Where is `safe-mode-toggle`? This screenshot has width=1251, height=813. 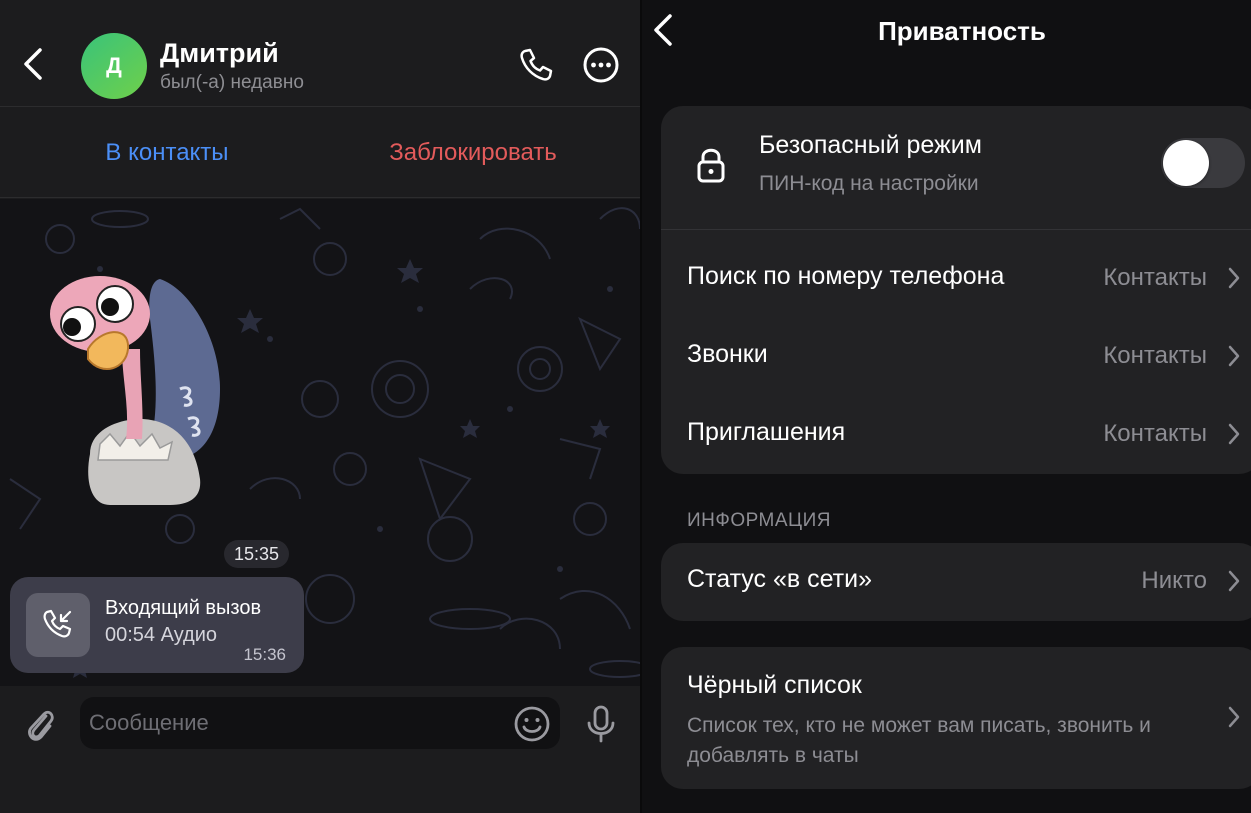
safe-mode-toggle is located at coordinates (1203, 163).